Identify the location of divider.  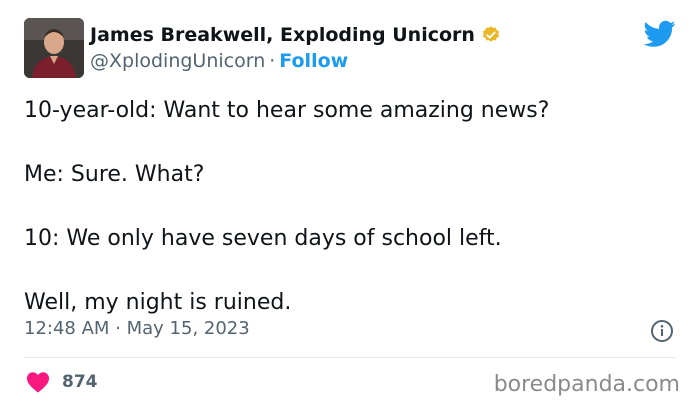
(350, 357).